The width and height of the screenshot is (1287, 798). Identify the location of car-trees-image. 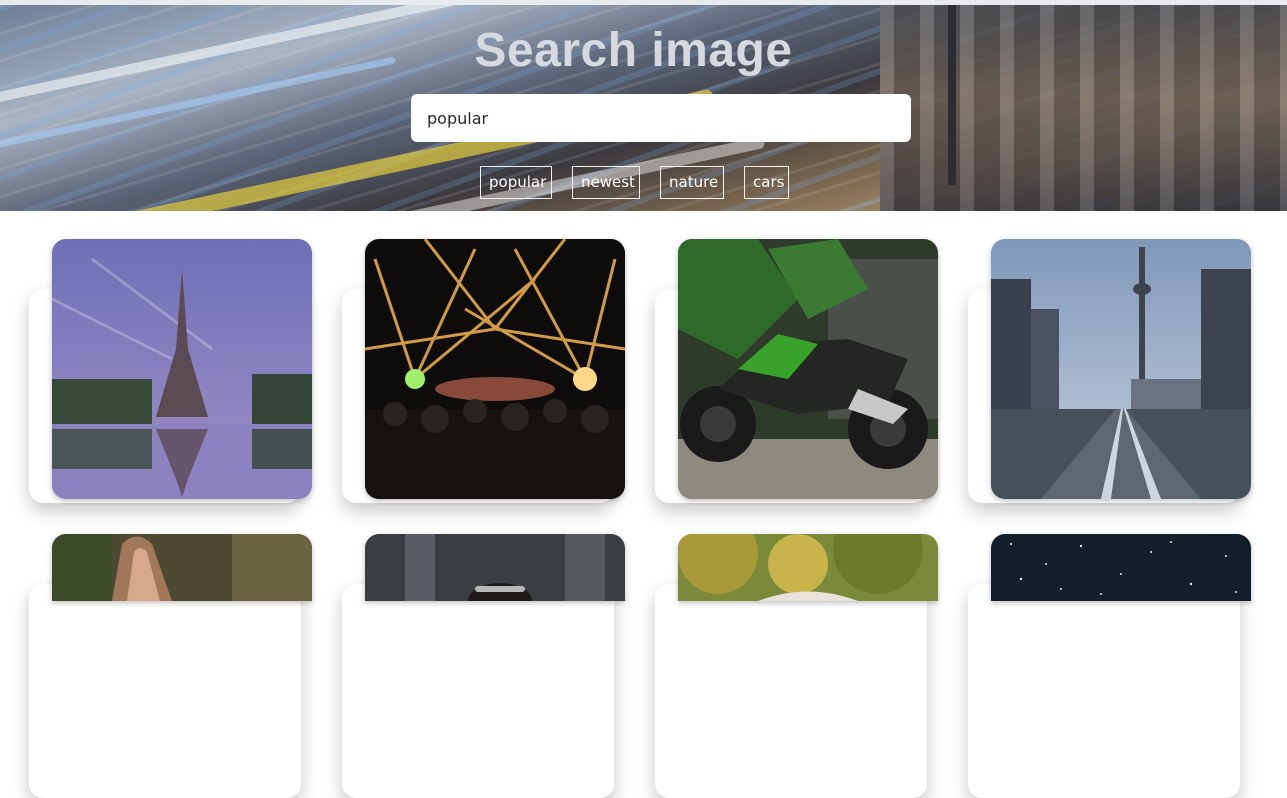
(808, 567).